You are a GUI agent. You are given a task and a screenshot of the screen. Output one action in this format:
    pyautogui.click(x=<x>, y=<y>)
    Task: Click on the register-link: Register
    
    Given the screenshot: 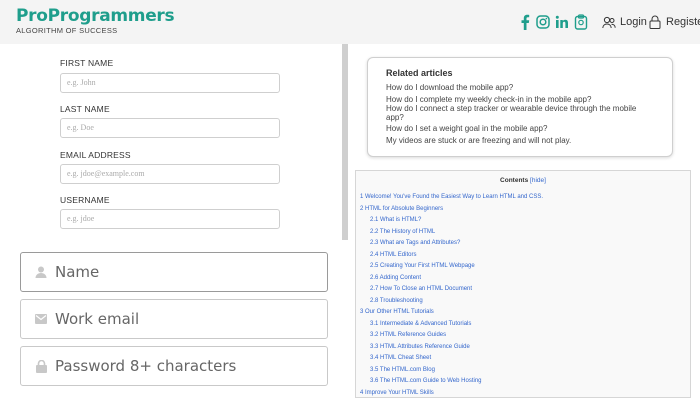 What is the action you would take?
    pyautogui.click(x=674, y=22)
    